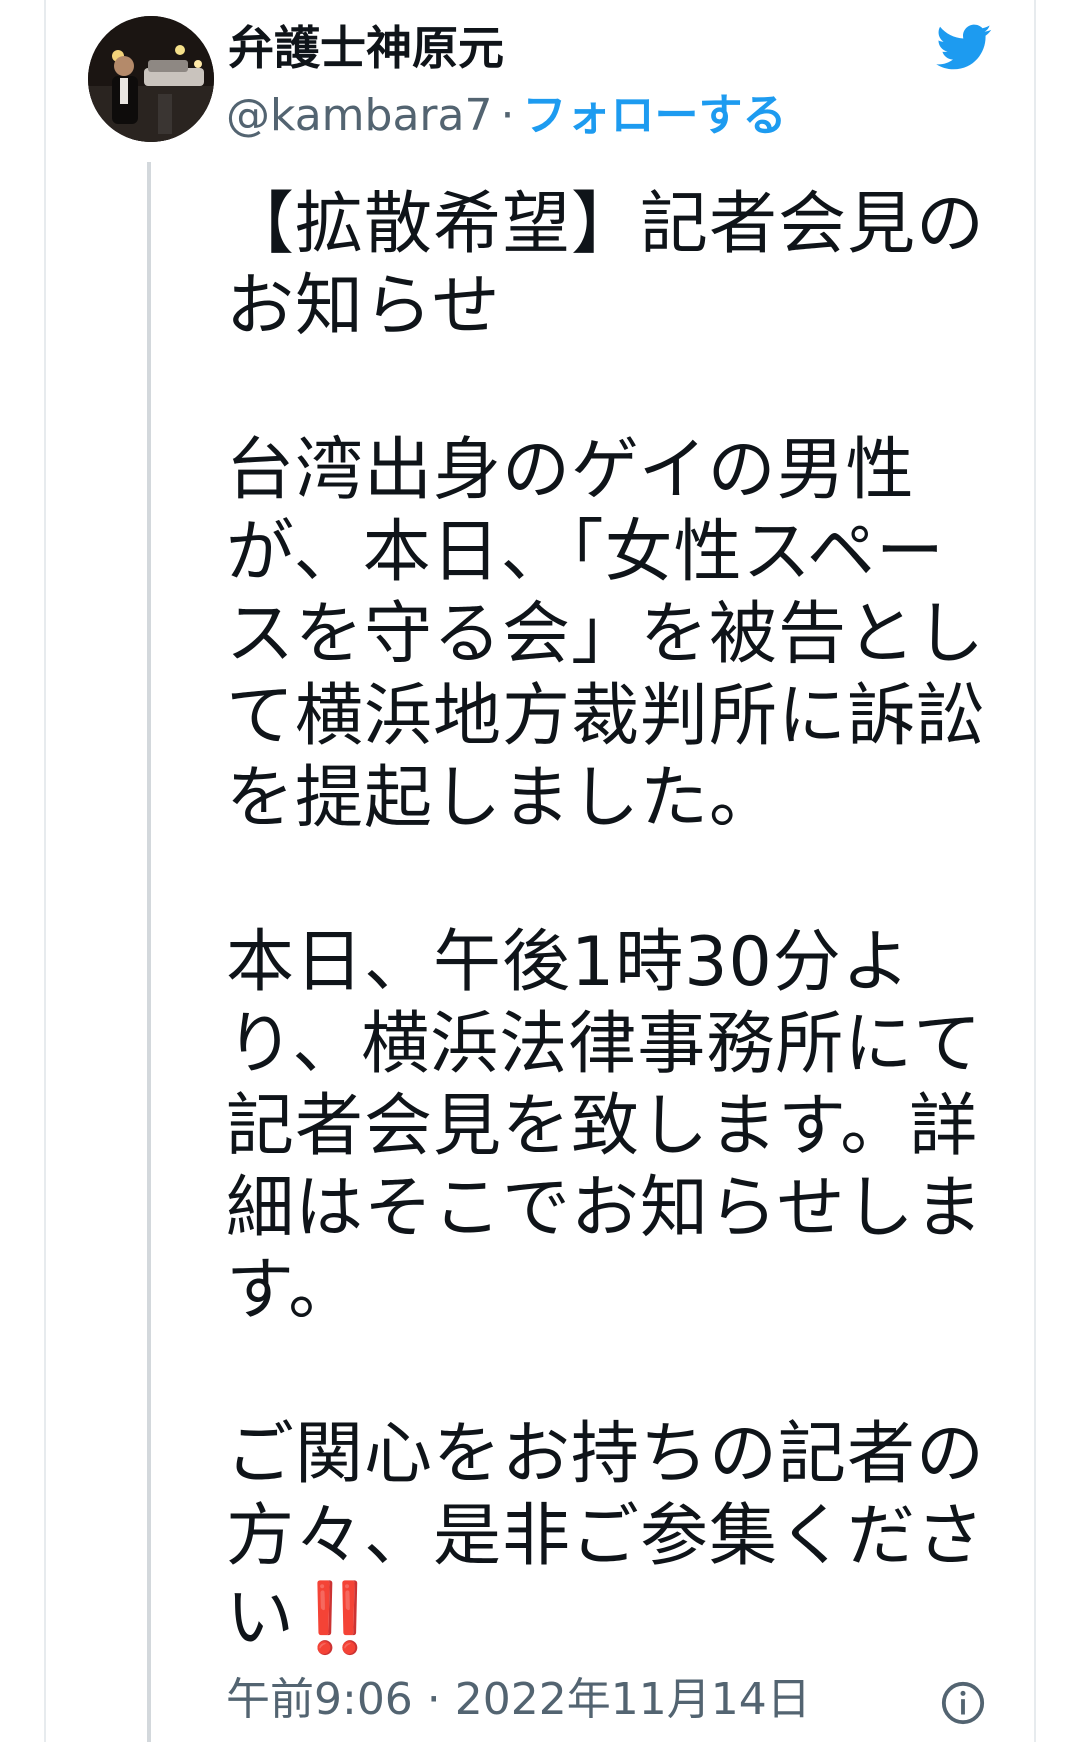  Describe the element at coordinates (518, 1700) in the screenshot. I see `tweet-timestamp: 午前9:06 · 2022年11月14日` at that location.